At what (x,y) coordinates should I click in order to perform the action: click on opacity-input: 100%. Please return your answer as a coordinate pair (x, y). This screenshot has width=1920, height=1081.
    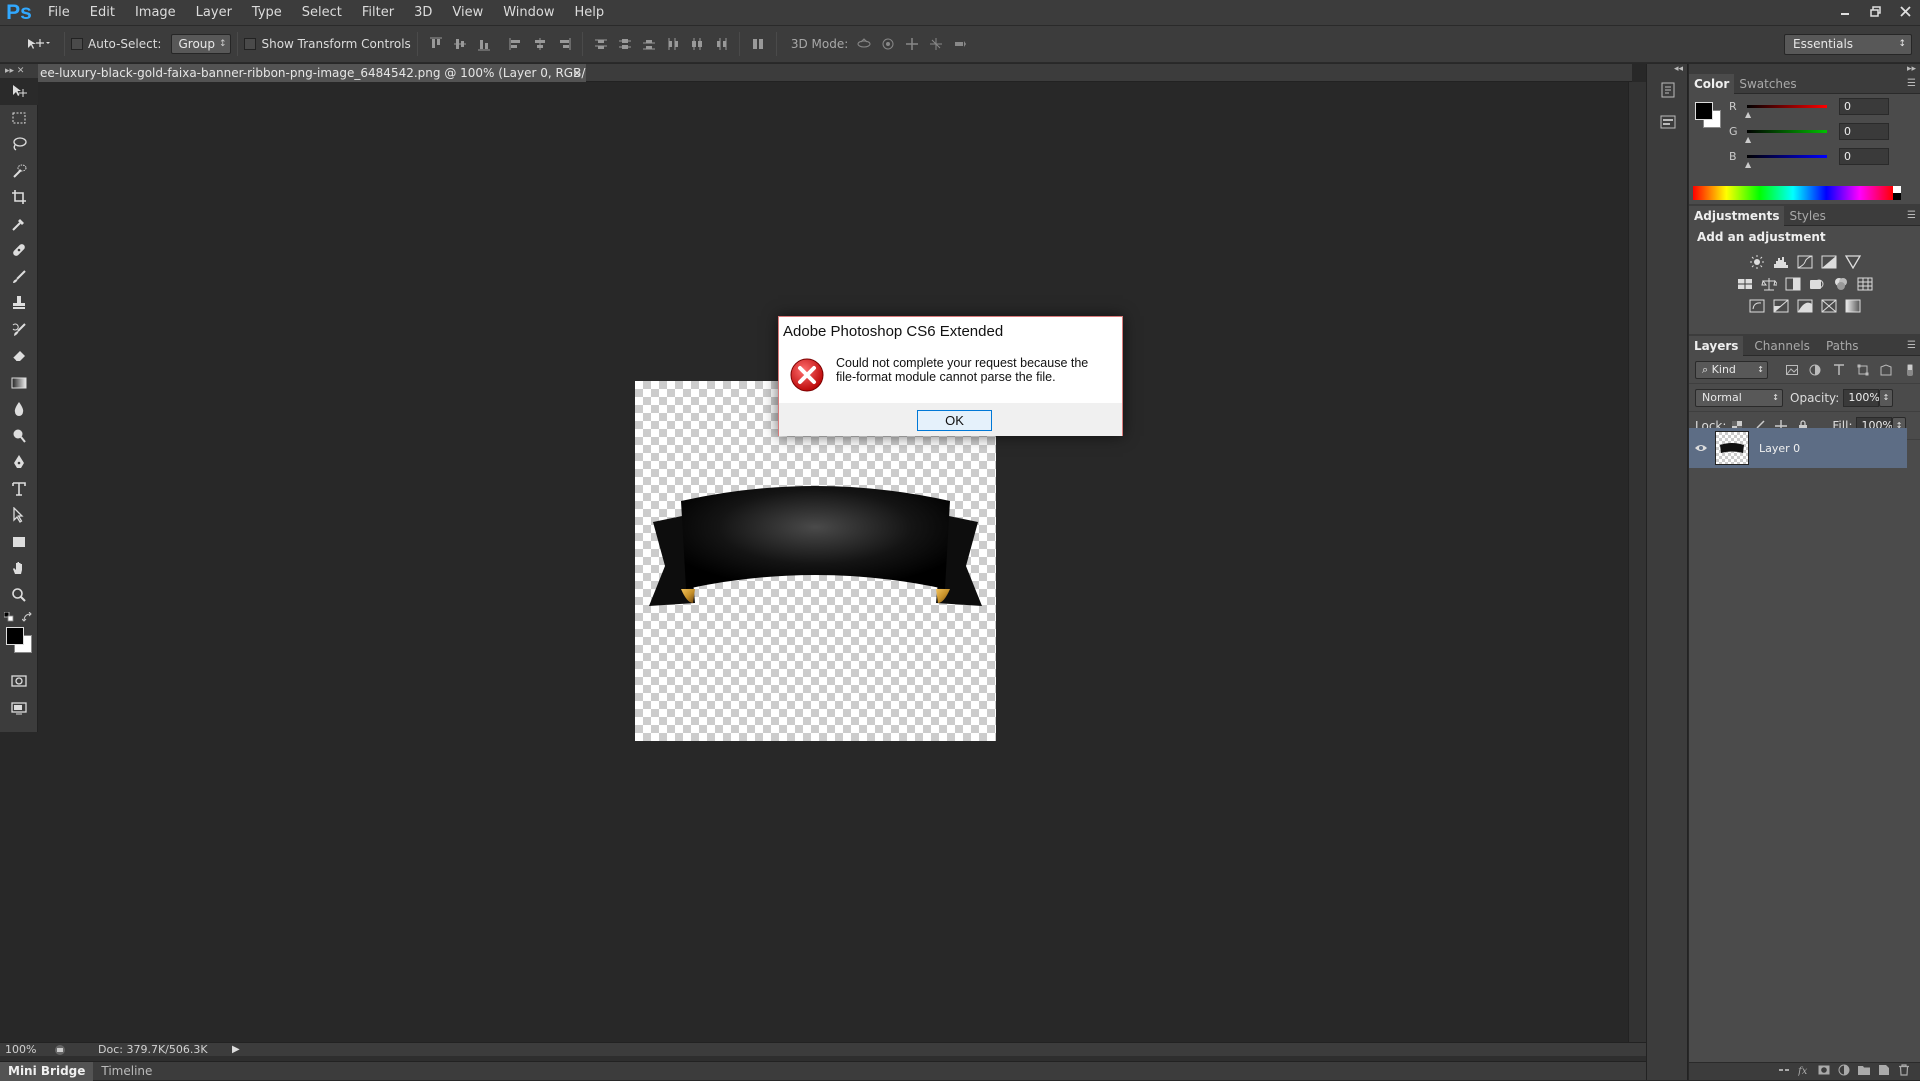
    Looking at the image, I should click on (1861, 397).